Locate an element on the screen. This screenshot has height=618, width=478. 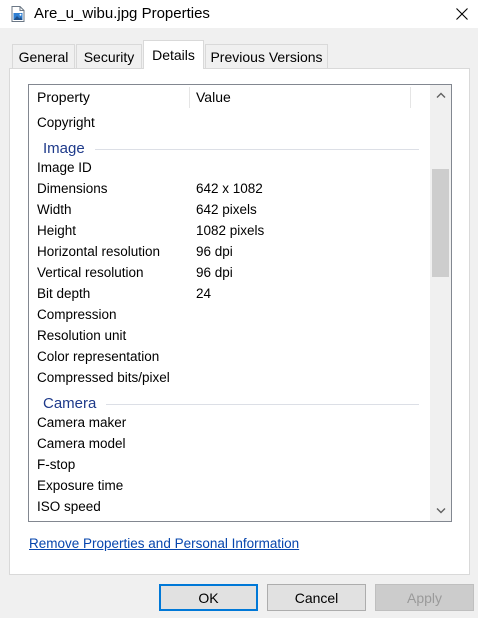
close-button is located at coordinates (462, 14).